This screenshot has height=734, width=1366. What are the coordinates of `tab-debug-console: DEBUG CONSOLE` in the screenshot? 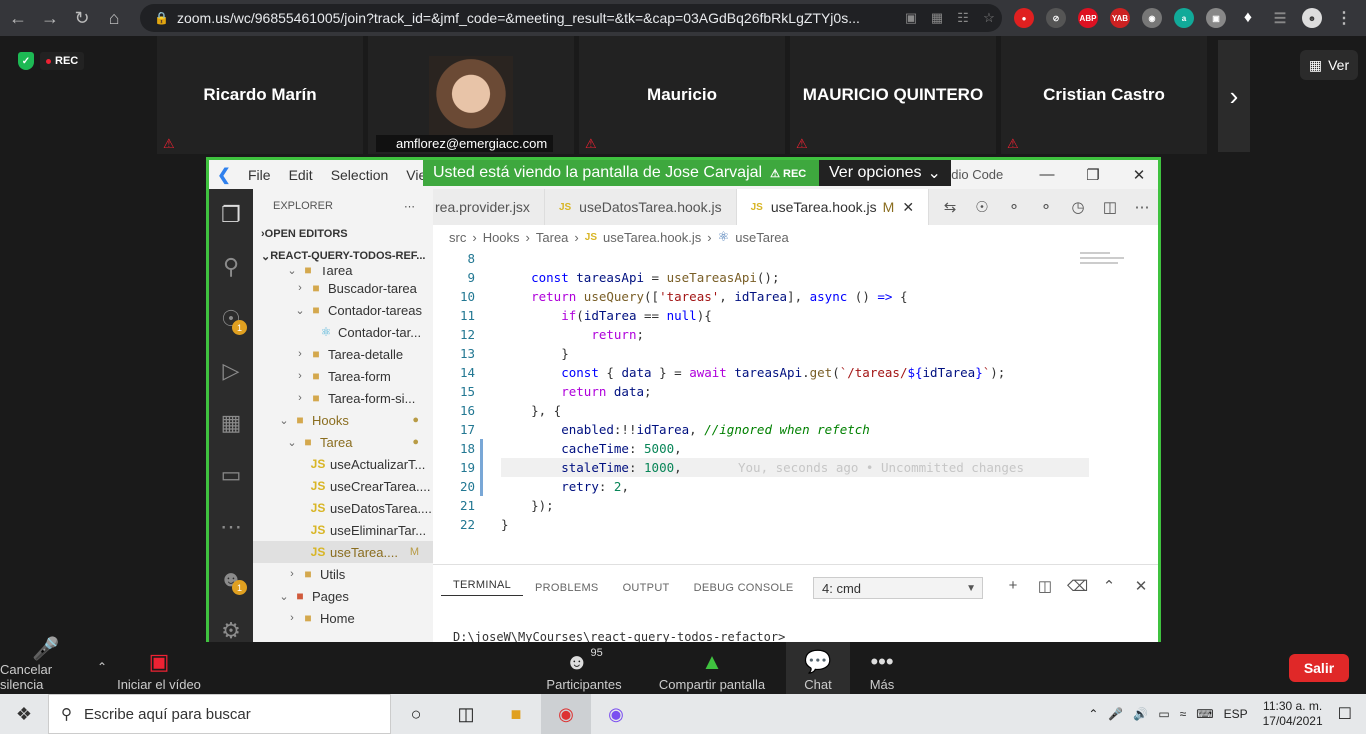 It's located at (744, 588).